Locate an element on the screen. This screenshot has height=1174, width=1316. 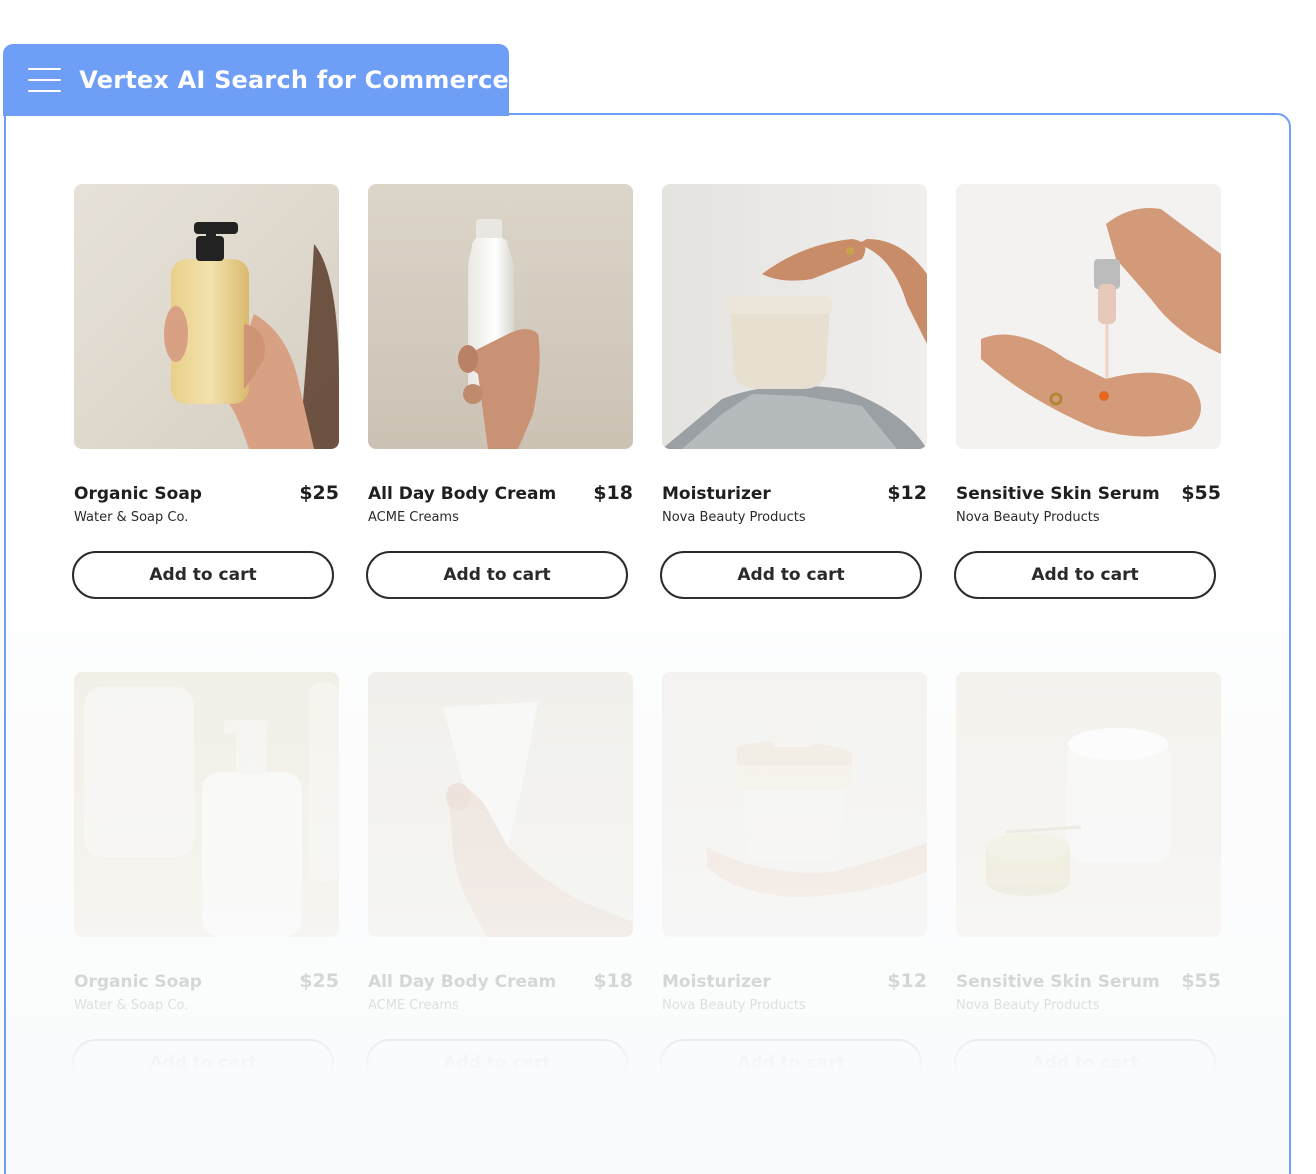
serum-dropper-image is located at coordinates (1088, 316).